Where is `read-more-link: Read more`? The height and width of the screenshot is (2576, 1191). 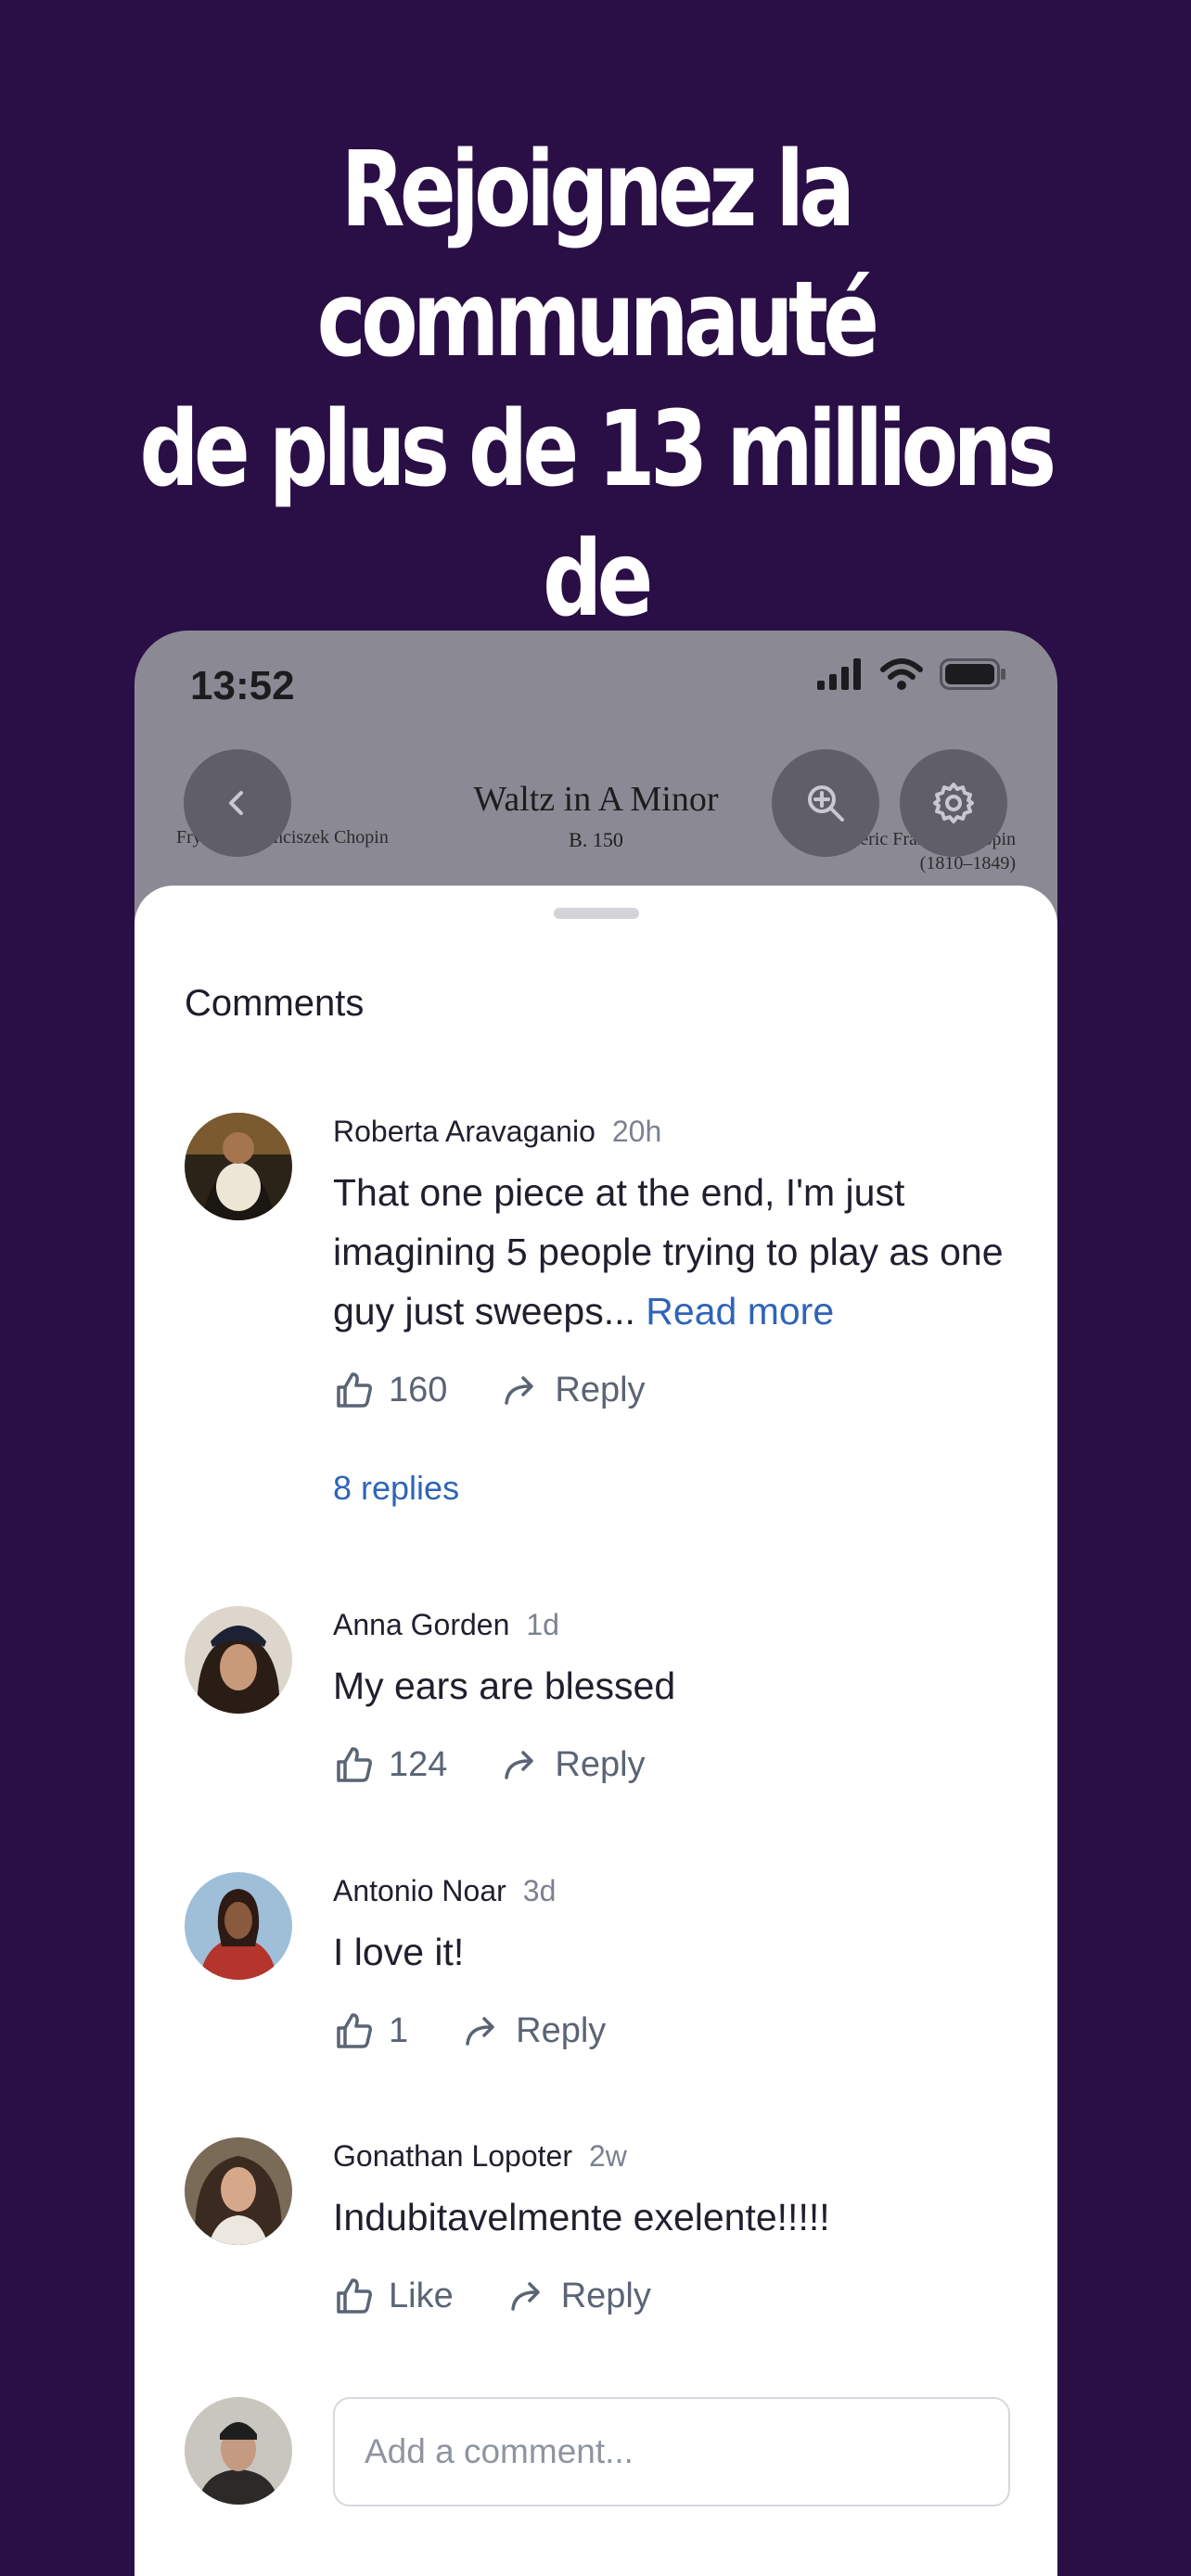
read-more-link: Read more is located at coordinates (740, 1311).